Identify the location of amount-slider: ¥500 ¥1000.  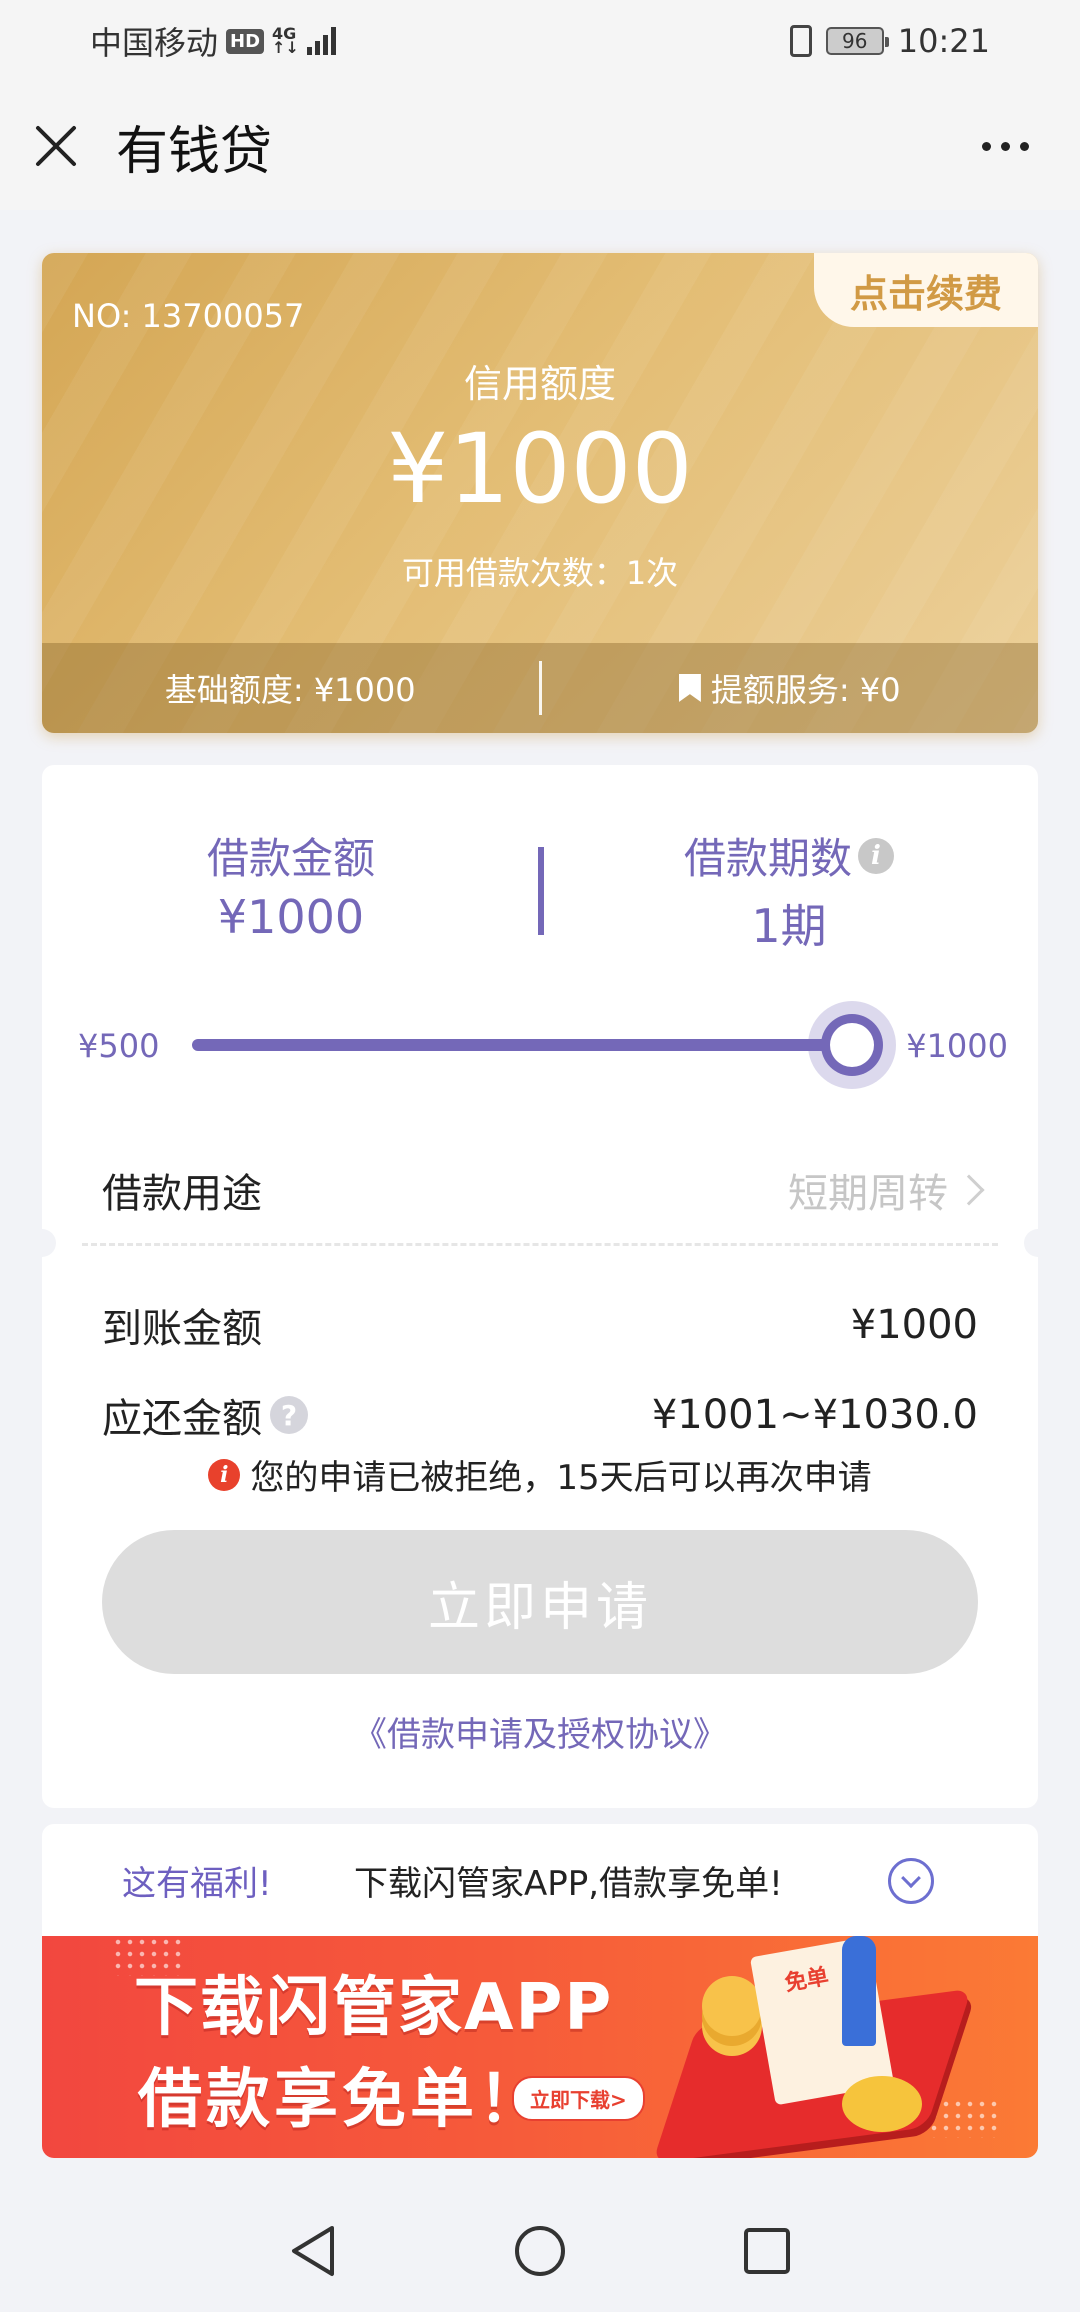
(540, 1045).